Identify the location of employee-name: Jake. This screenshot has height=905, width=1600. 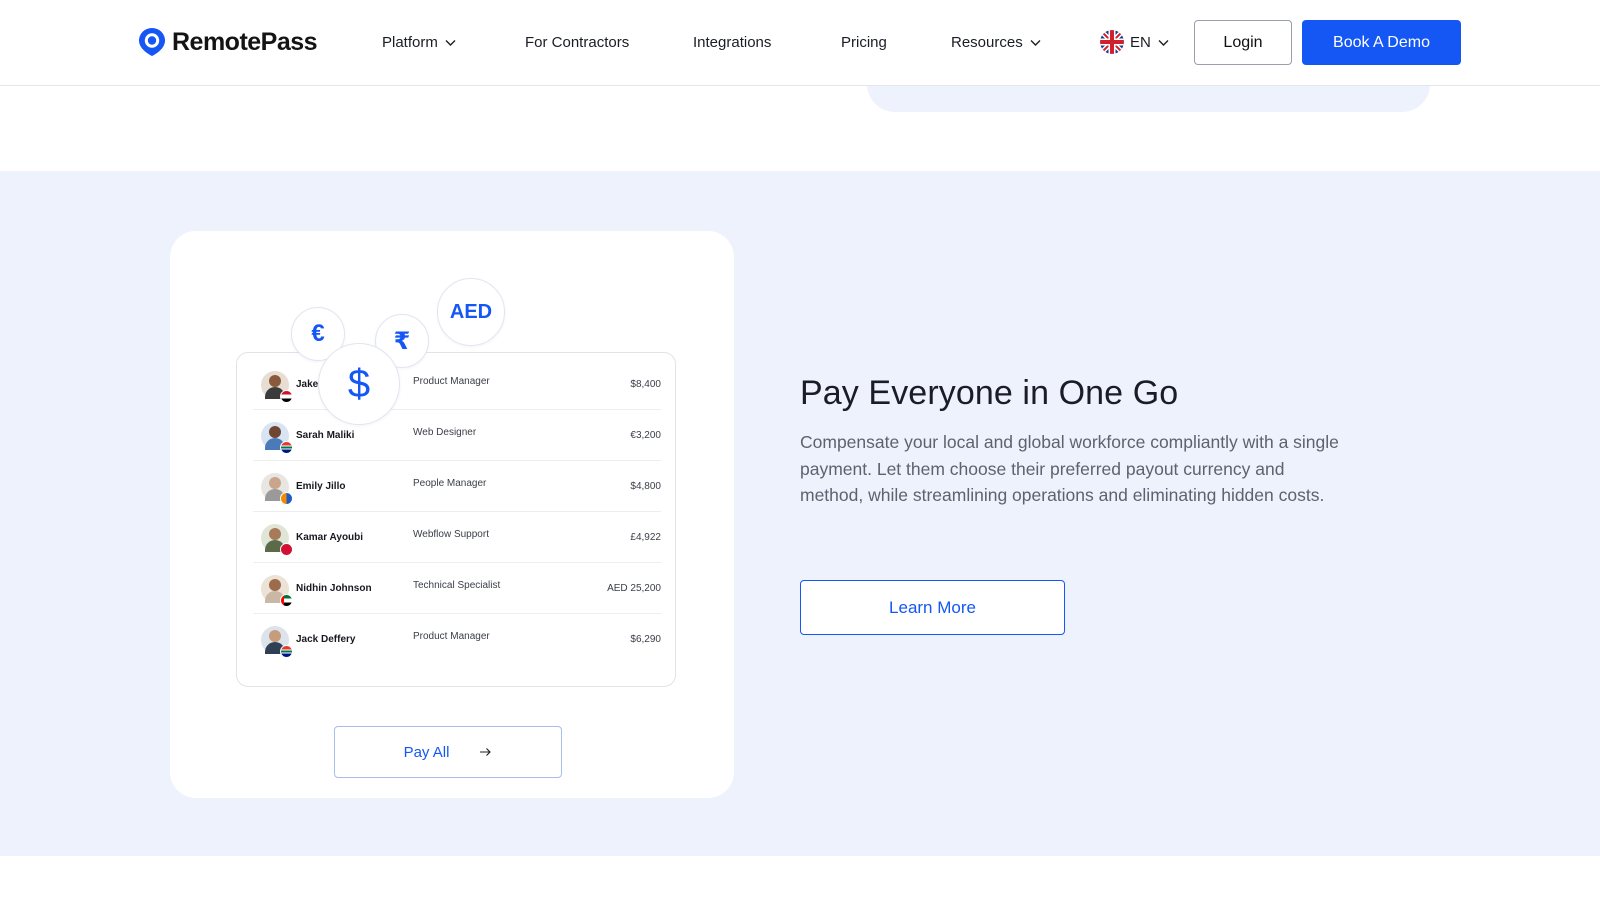
(307, 384).